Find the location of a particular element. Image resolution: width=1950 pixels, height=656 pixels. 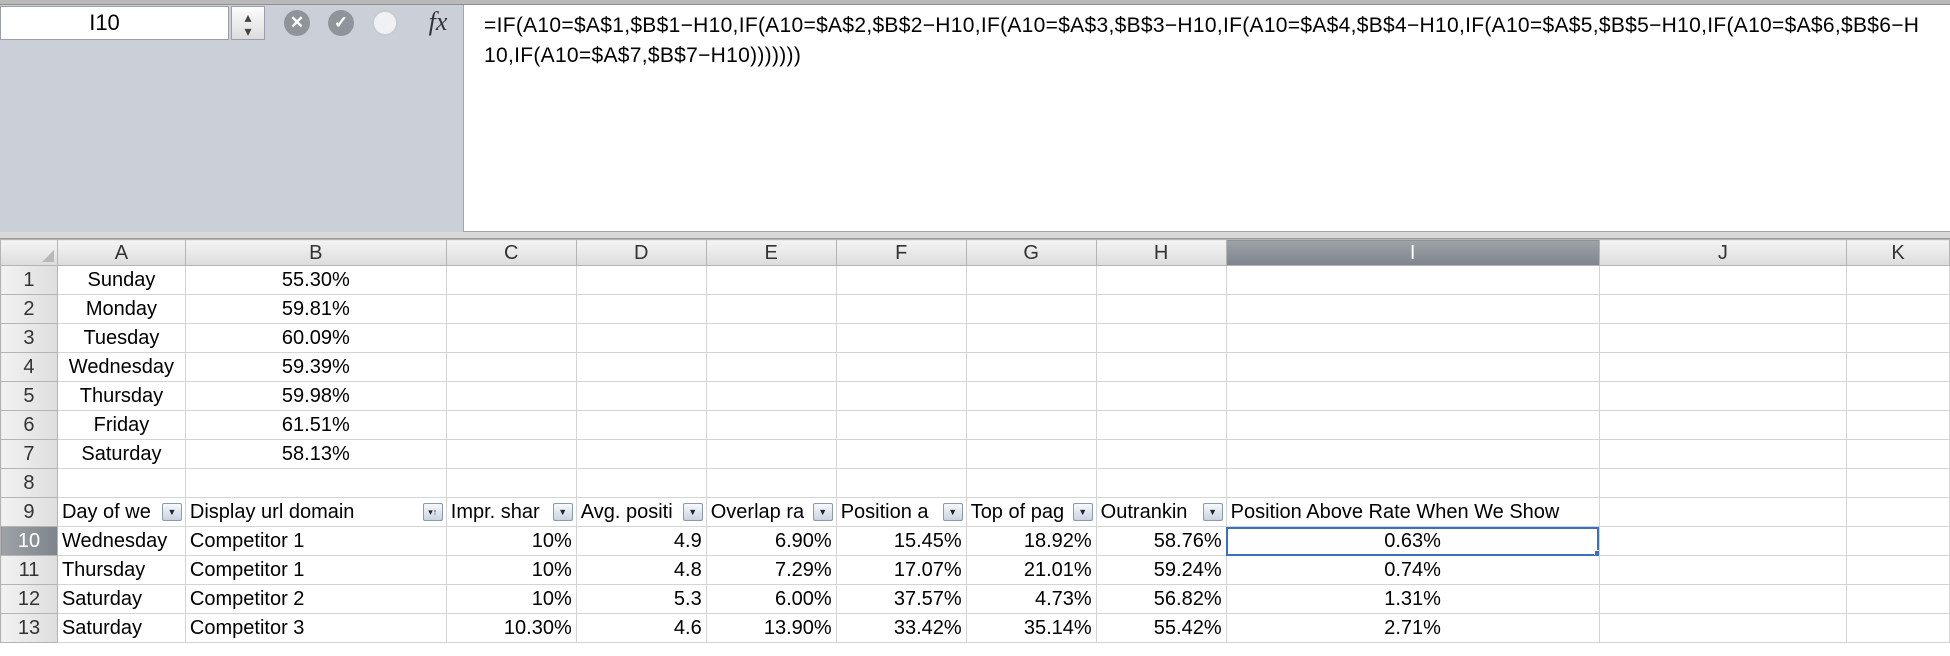

cell-e13: 13.90% is located at coordinates (771, 628).